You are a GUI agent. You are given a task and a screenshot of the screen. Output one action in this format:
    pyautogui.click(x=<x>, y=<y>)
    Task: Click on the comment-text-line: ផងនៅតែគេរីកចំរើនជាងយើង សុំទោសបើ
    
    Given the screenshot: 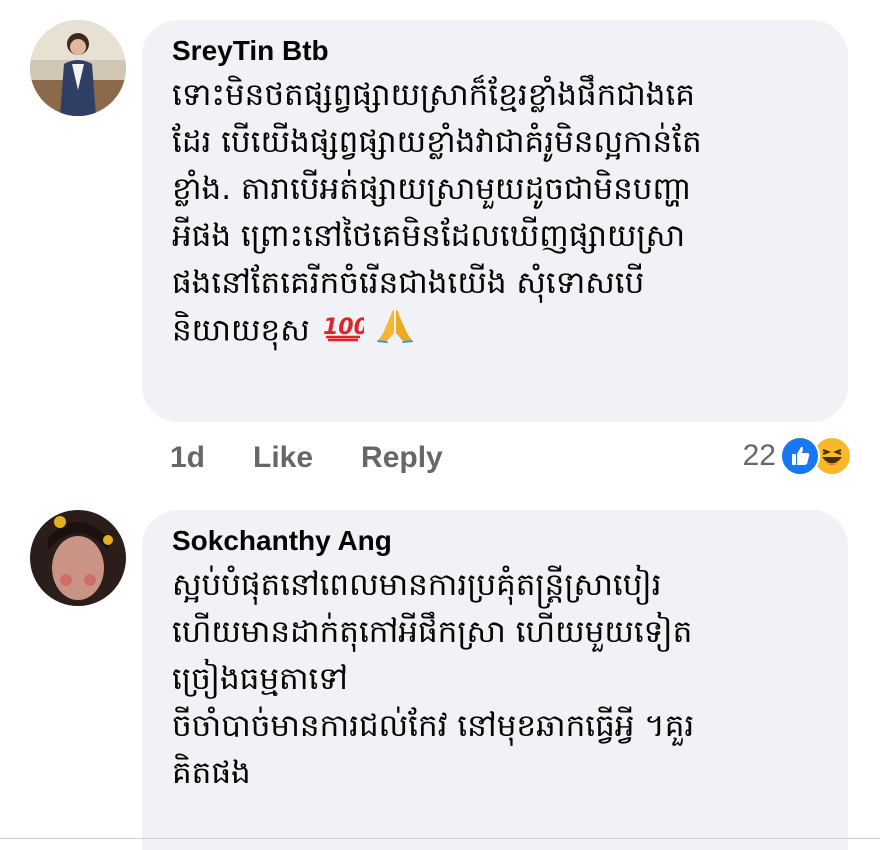 What is the action you would take?
    pyautogui.click(x=408, y=283)
    